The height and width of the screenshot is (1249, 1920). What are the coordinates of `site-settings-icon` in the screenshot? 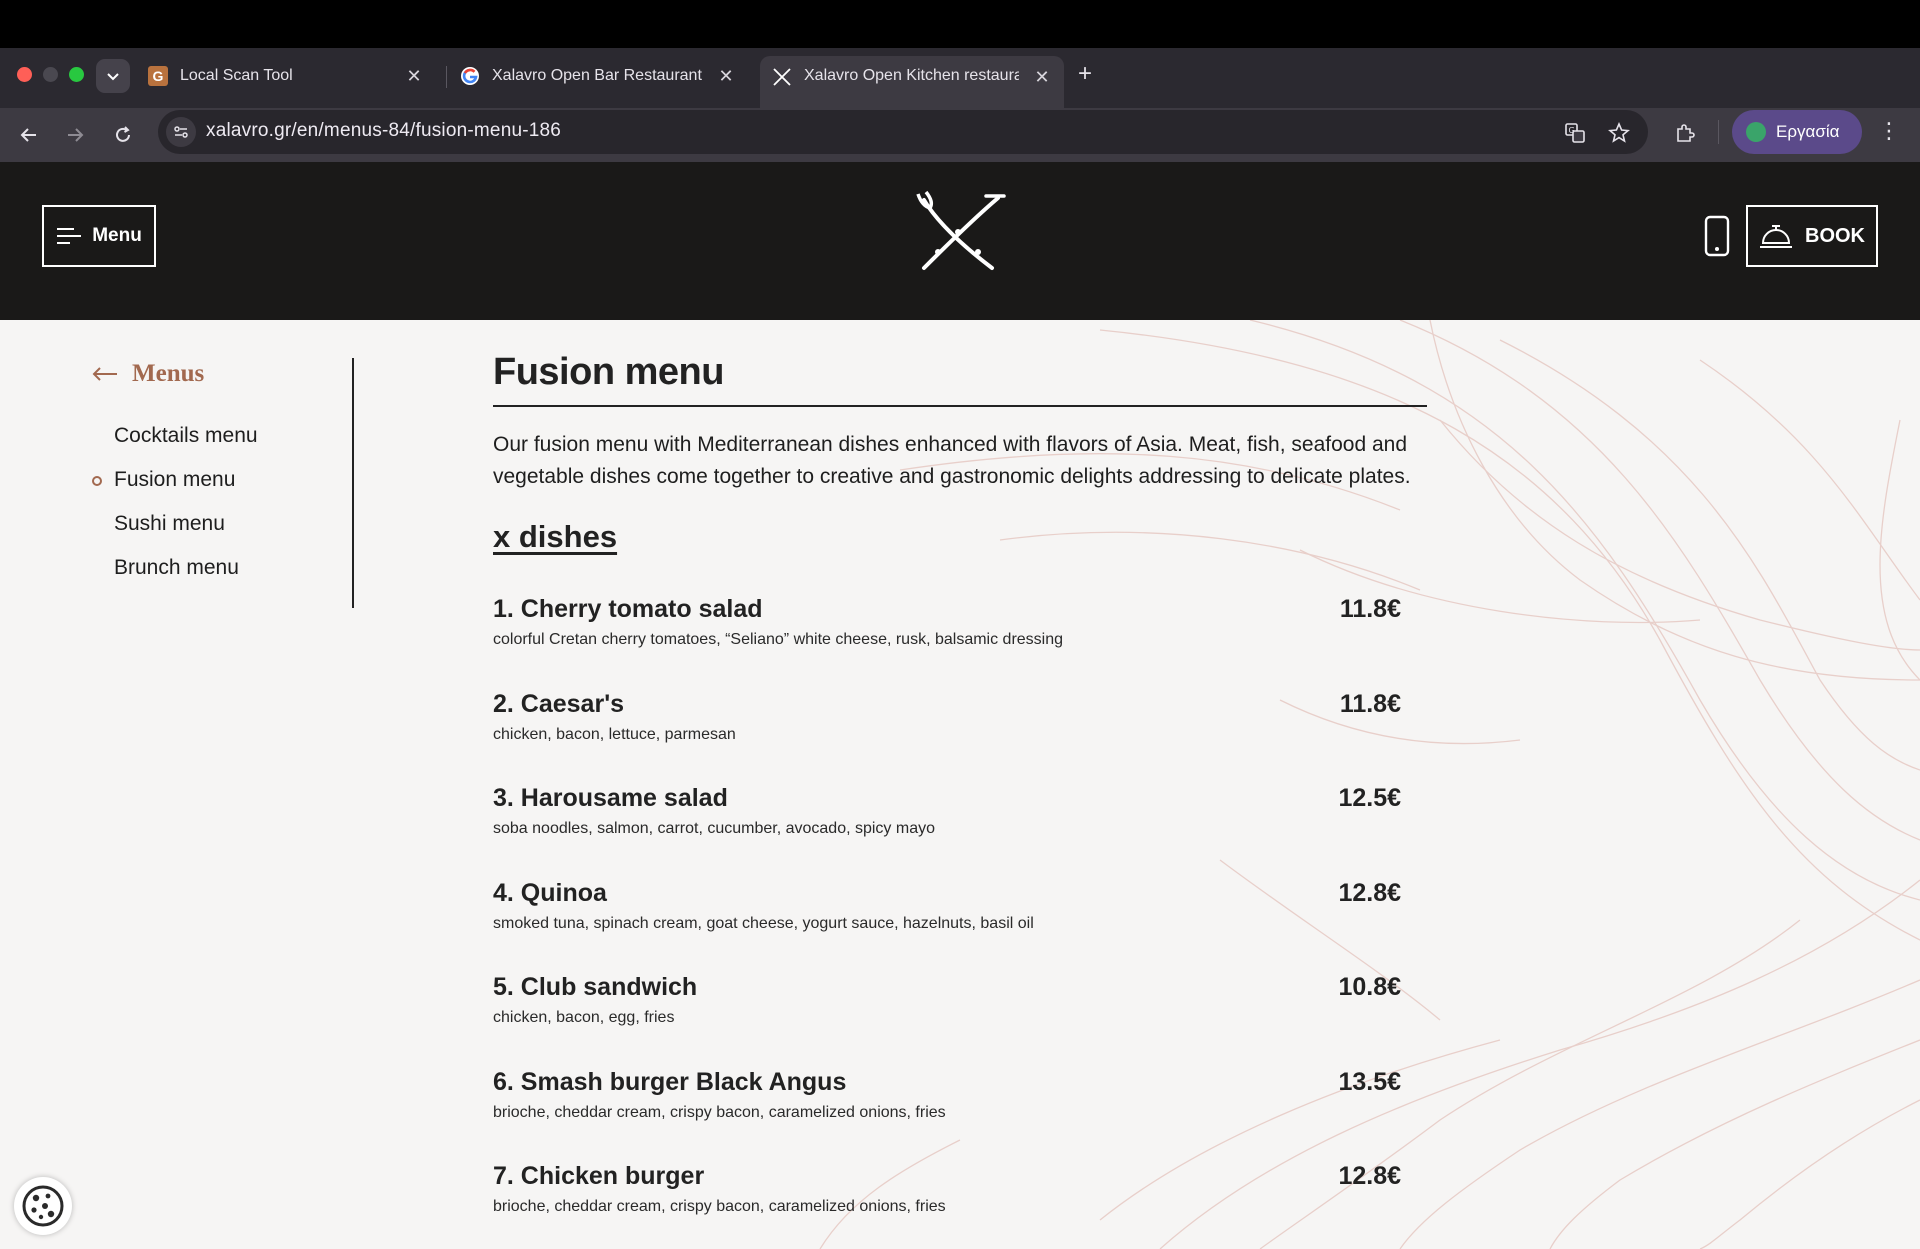 It's located at (181, 132).